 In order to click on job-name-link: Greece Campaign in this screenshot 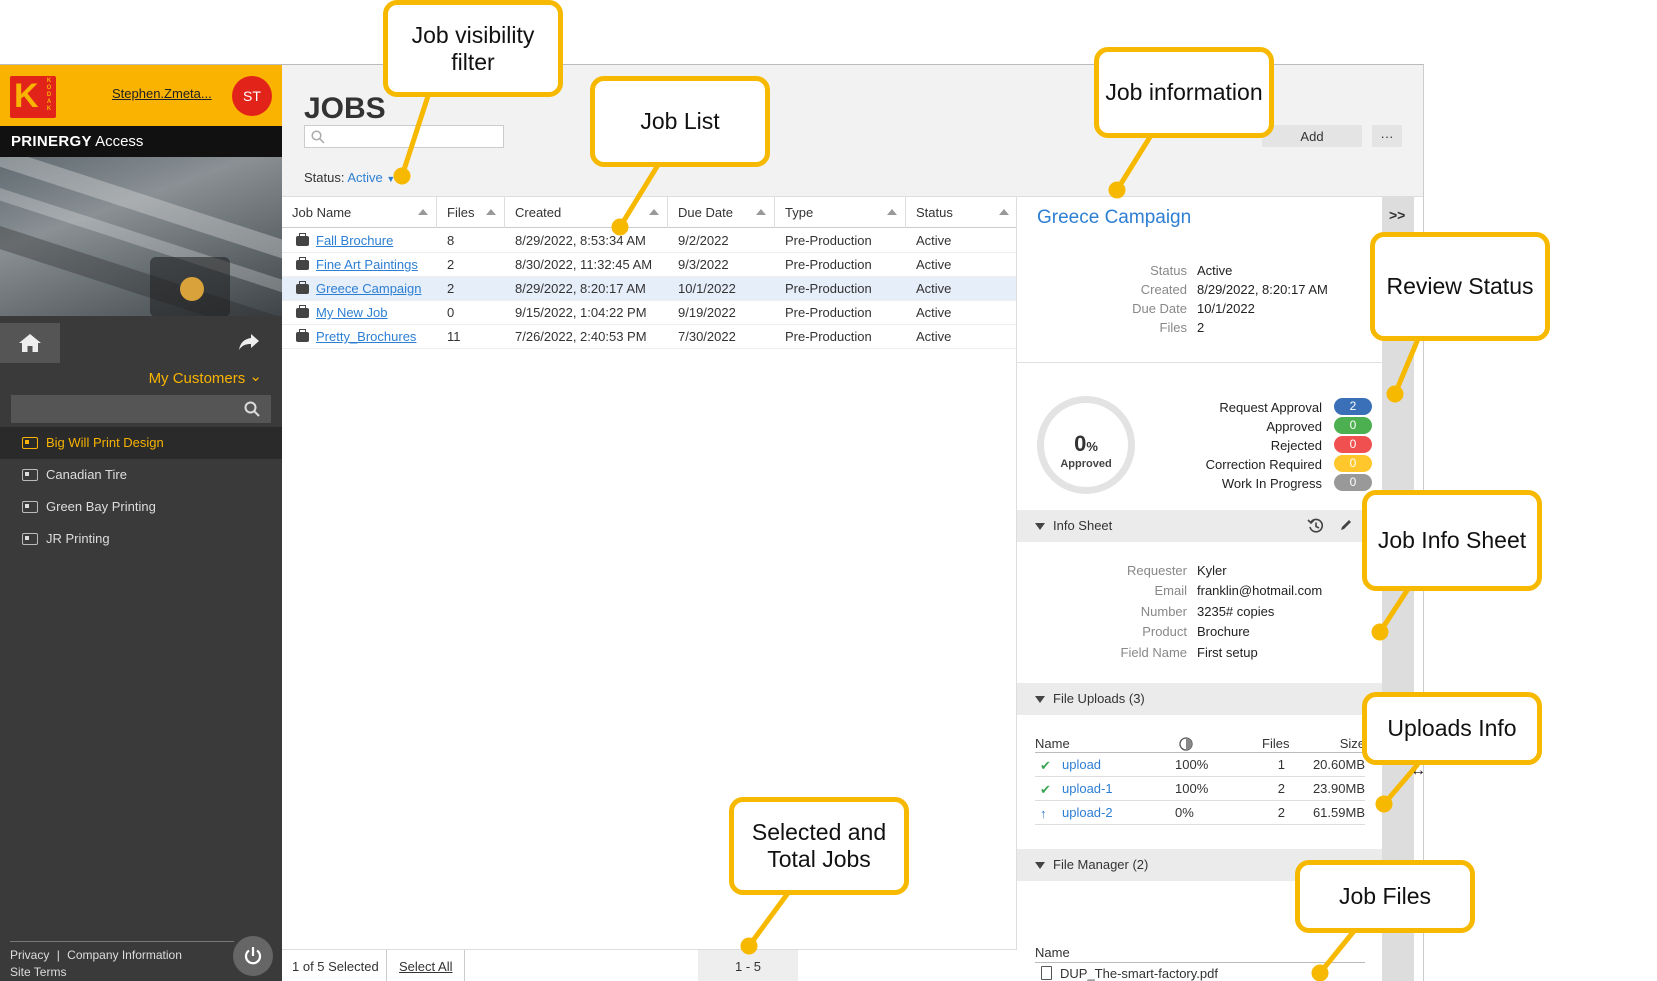, I will do `click(369, 288)`.